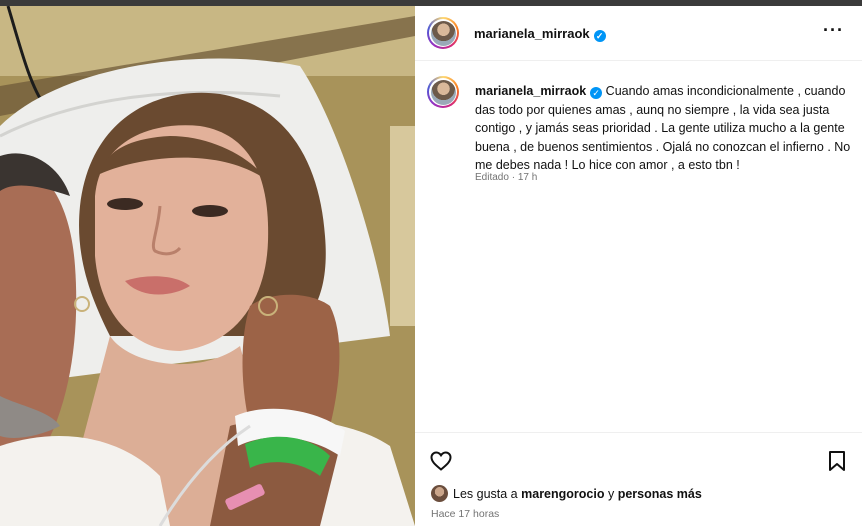 The image size is (862, 527). What do you see at coordinates (485, 493) in the screenshot?
I see `likes-prefix: Les gusta a` at bounding box center [485, 493].